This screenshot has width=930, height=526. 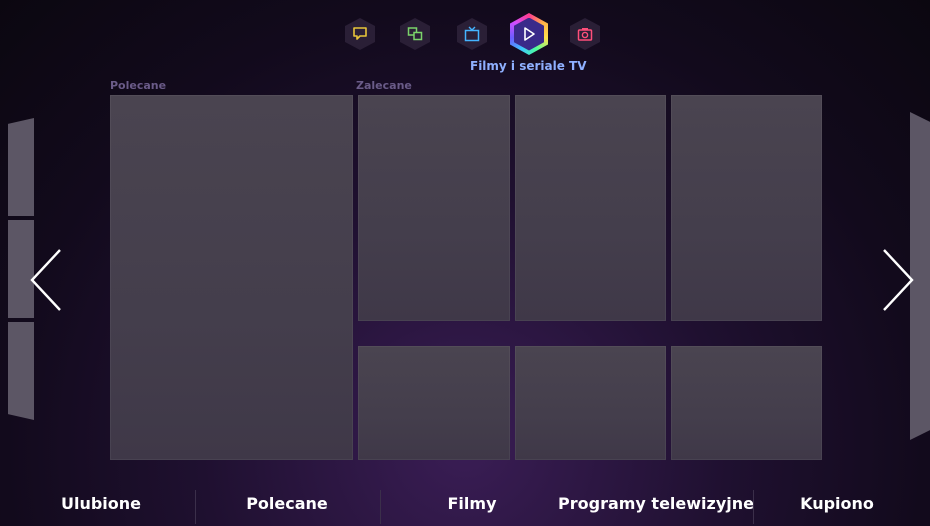 I want to click on featured-section-label: Polecane, so click(x=138, y=85).